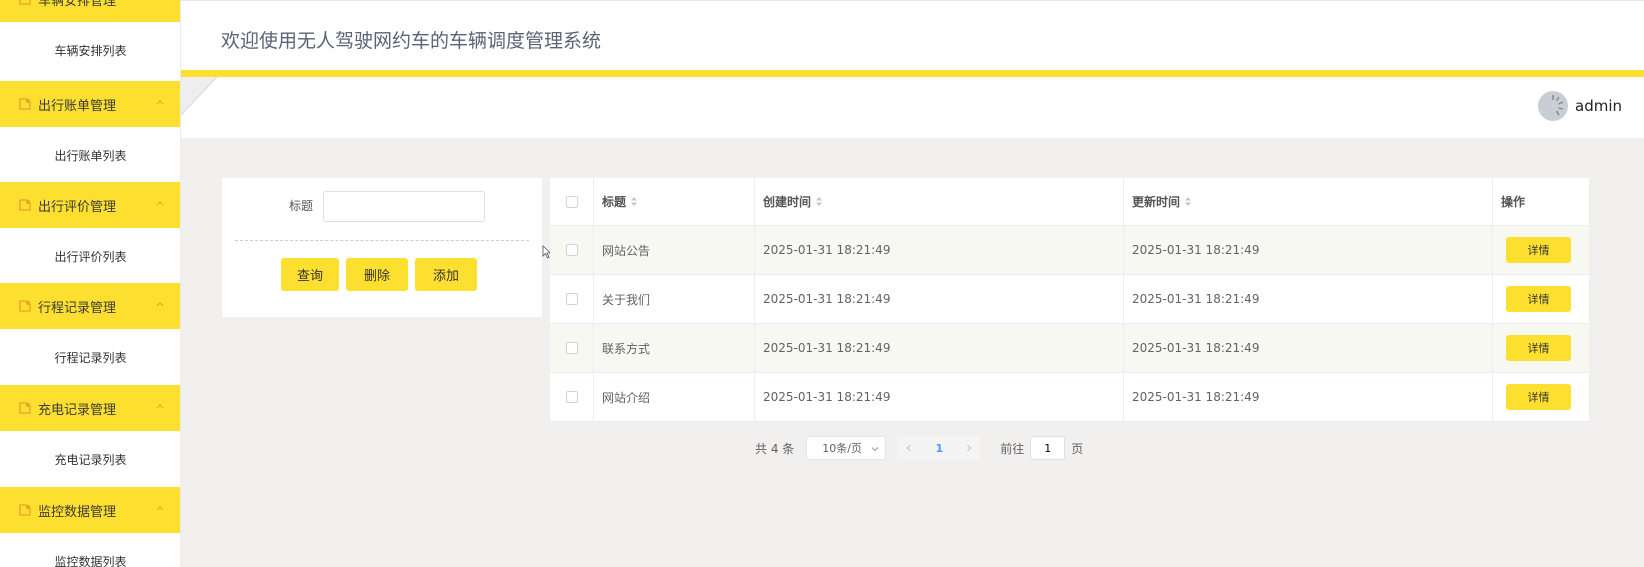 The height and width of the screenshot is (567, 1644). I want to click on menu-header-trip-bill: 出行账单管理, so click(90, 104).